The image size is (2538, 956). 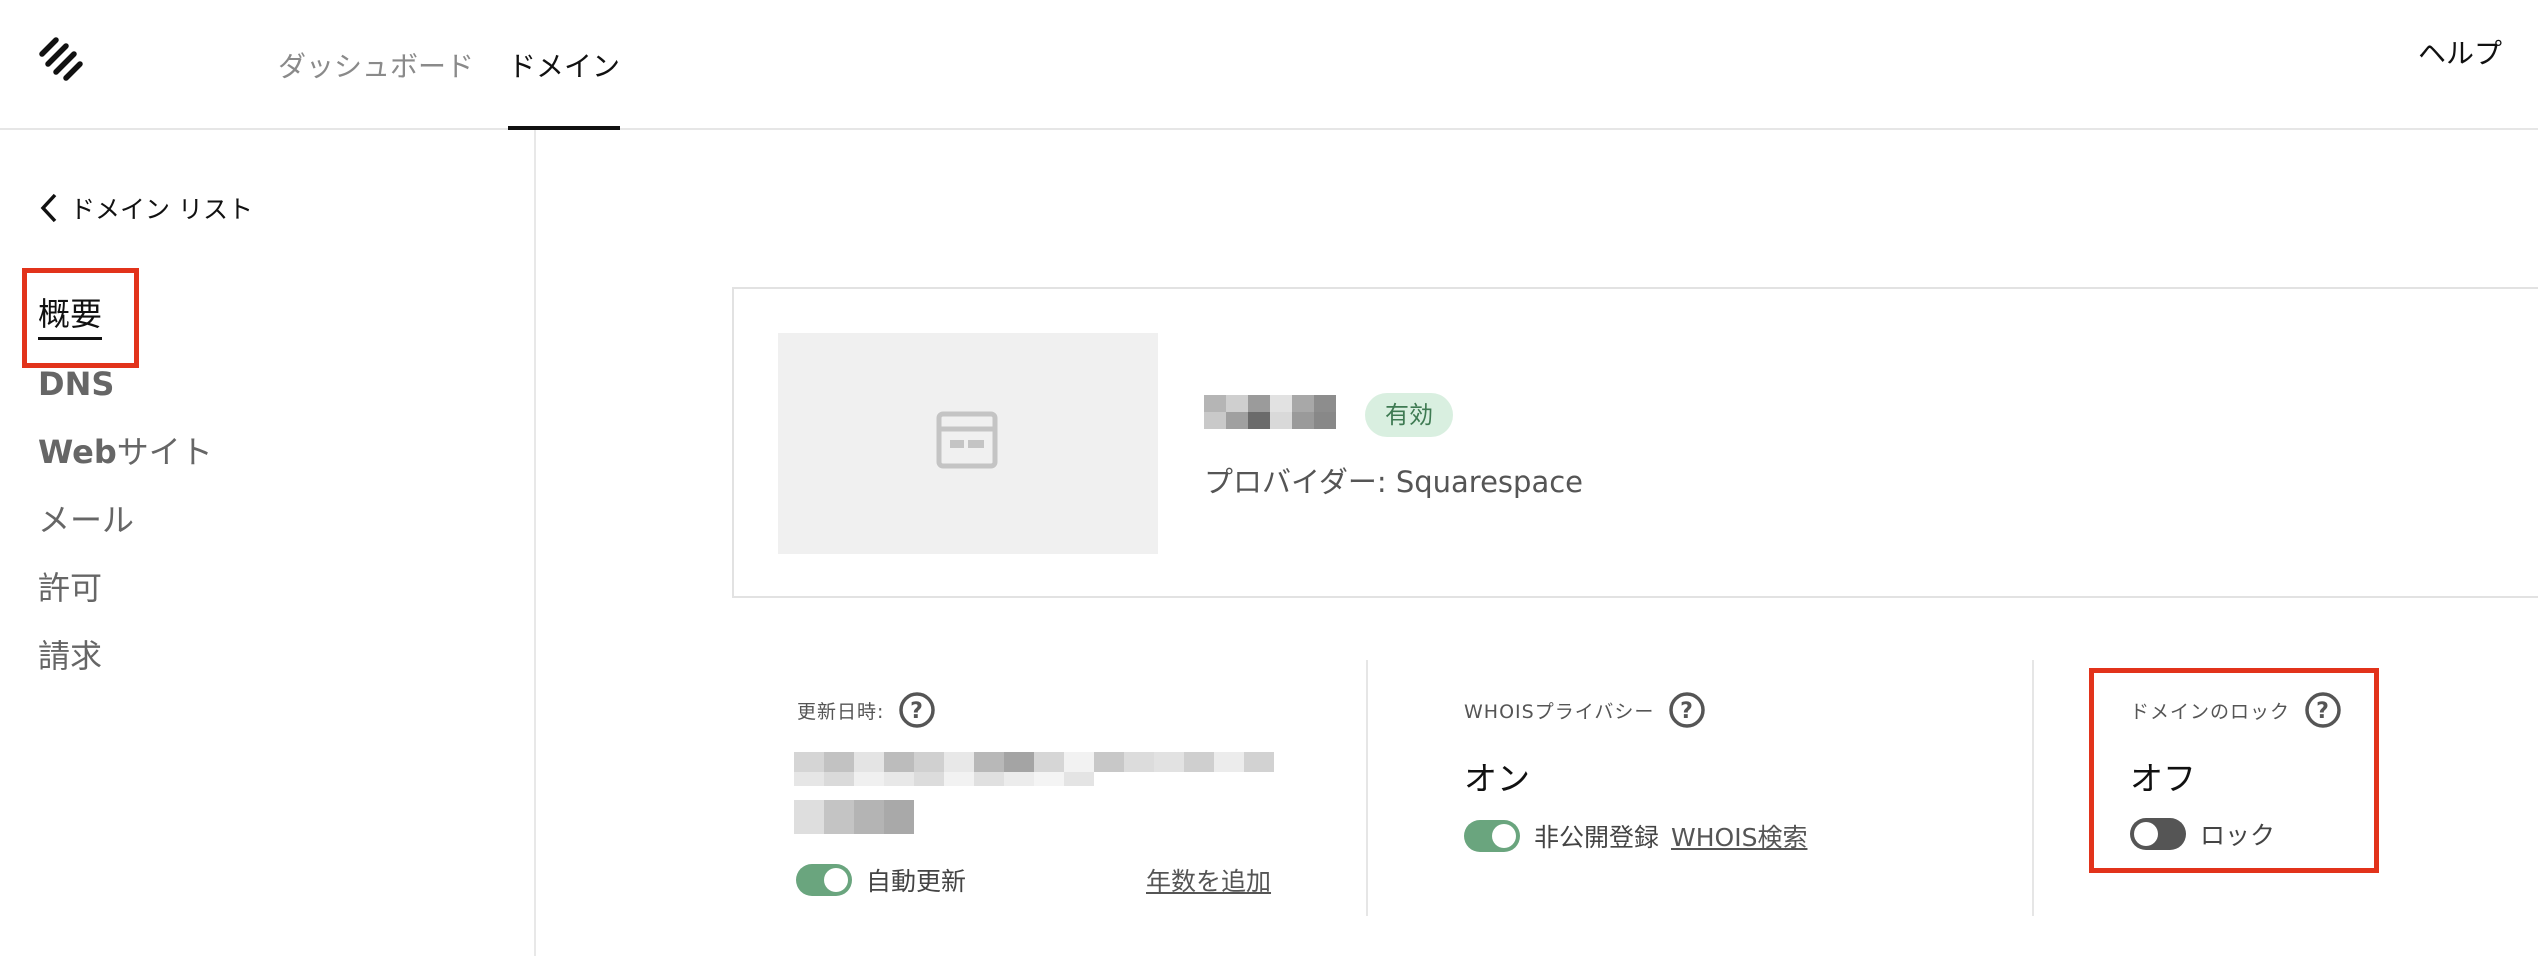 I want to click on provider-text: プロバイダー: Squarespace, so click(x=1393, y=482).